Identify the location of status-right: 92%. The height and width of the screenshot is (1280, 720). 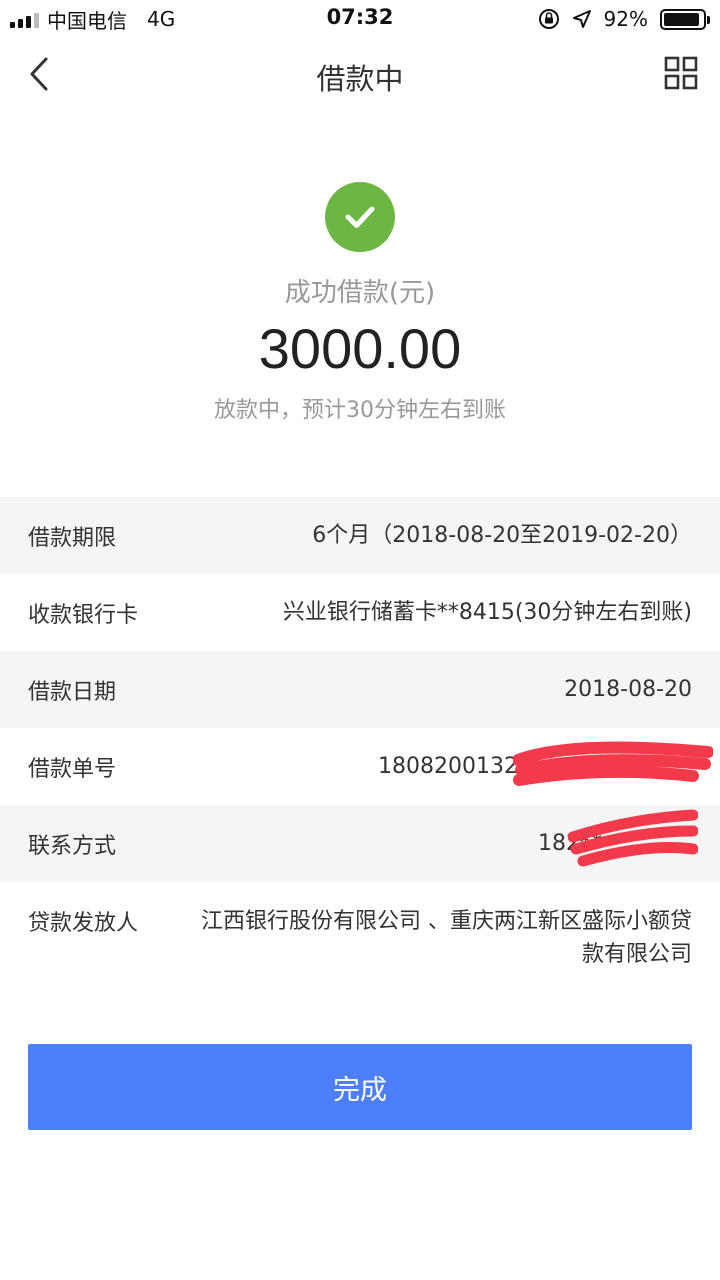
(624, 19).